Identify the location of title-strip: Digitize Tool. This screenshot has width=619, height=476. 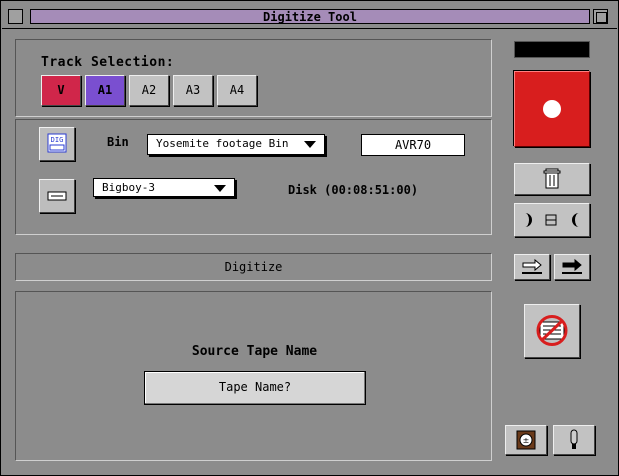
(310, 16).